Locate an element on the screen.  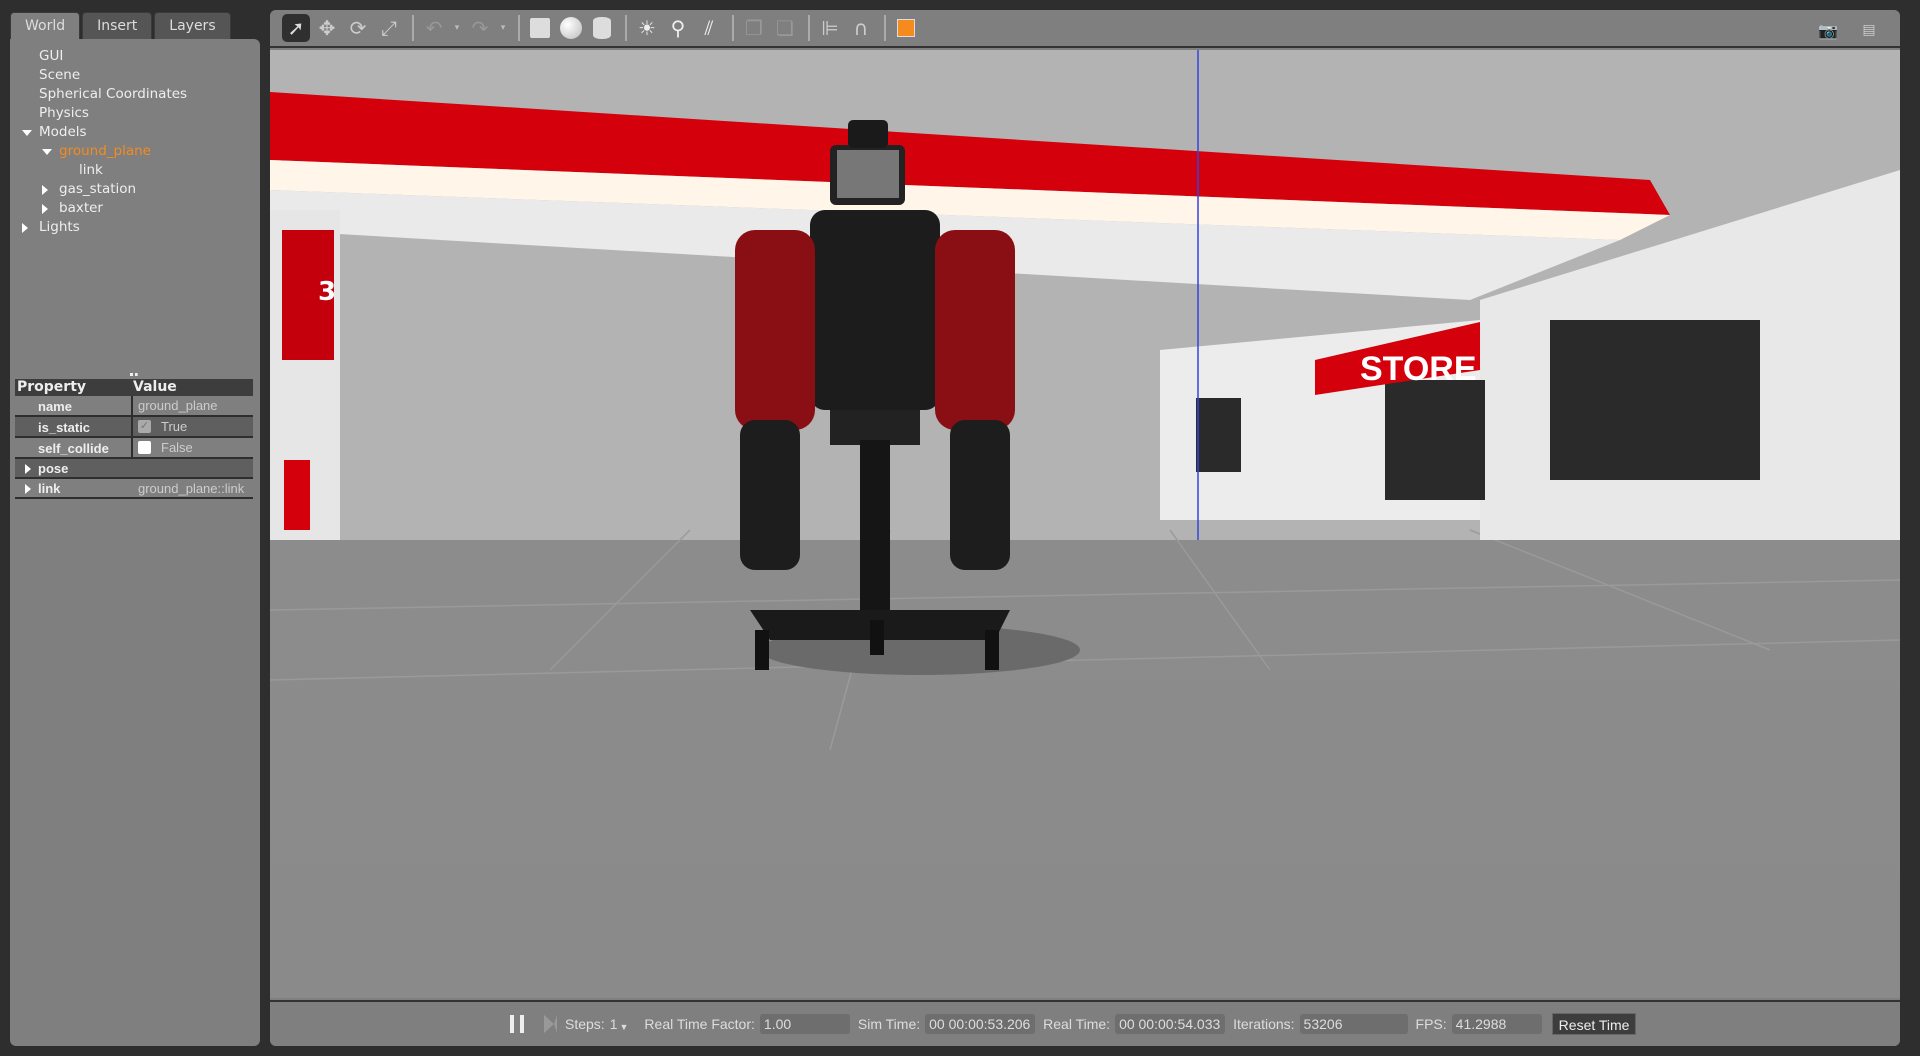
store-sign: STORE is located at coordinates (1418, 369).